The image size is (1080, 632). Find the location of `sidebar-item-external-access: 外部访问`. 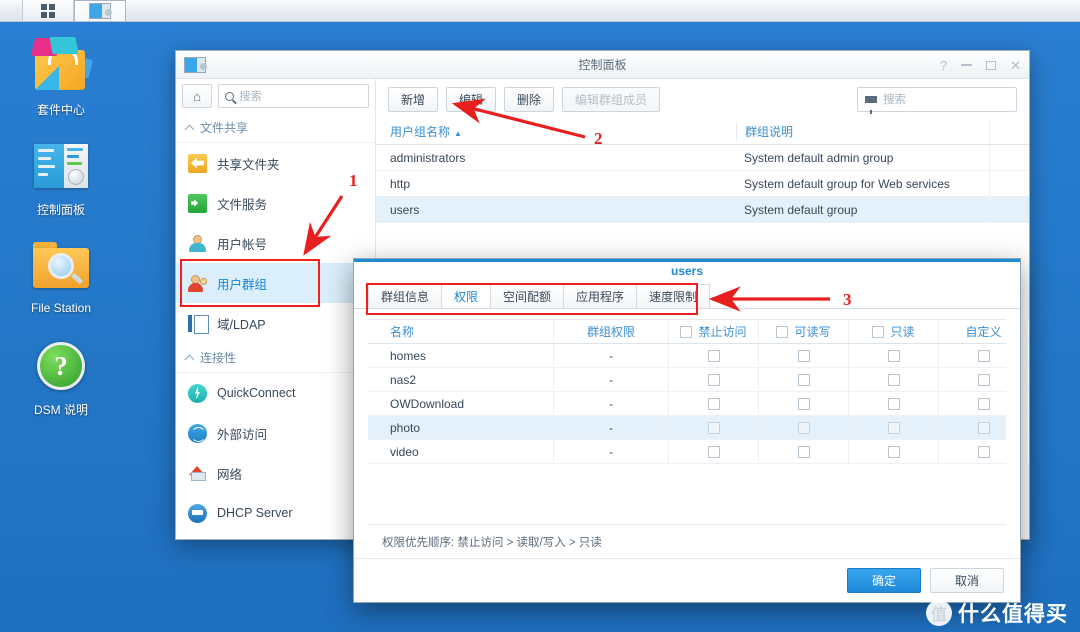

sidebar-item-external-access: 外部访问 is located at coordinates (275, 433).